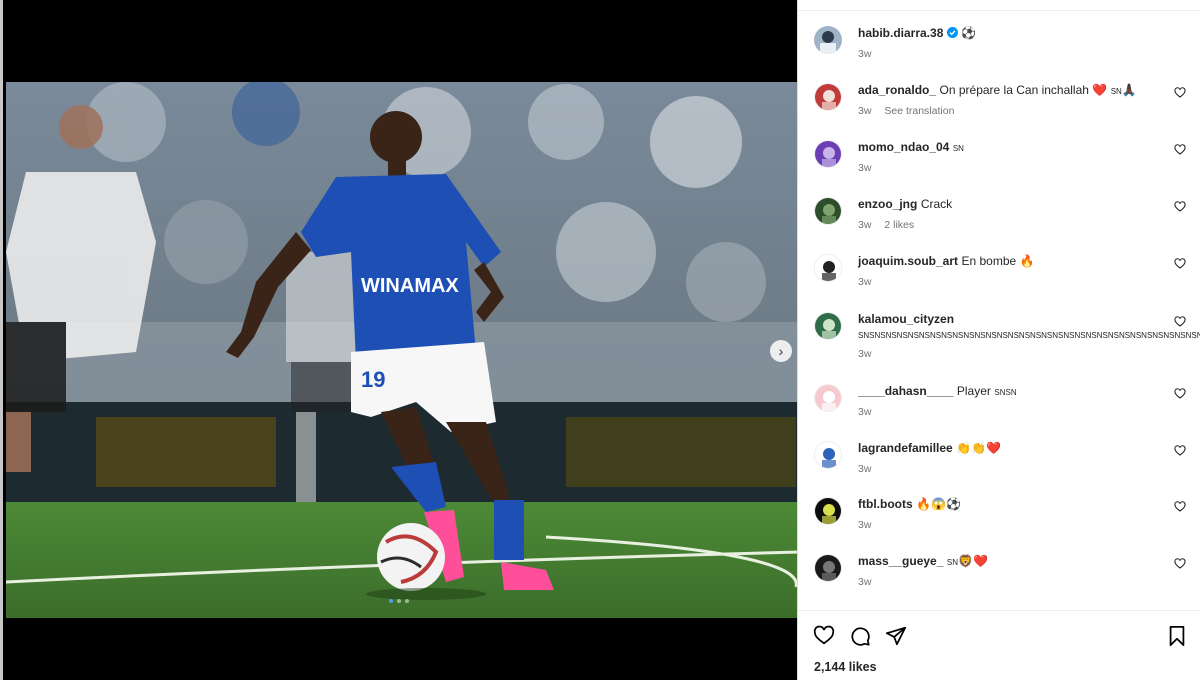 The height and width of the screenshot is (680, 1200). I want to click on comment-emoji: 🙏🏿, so click(1129, 90).